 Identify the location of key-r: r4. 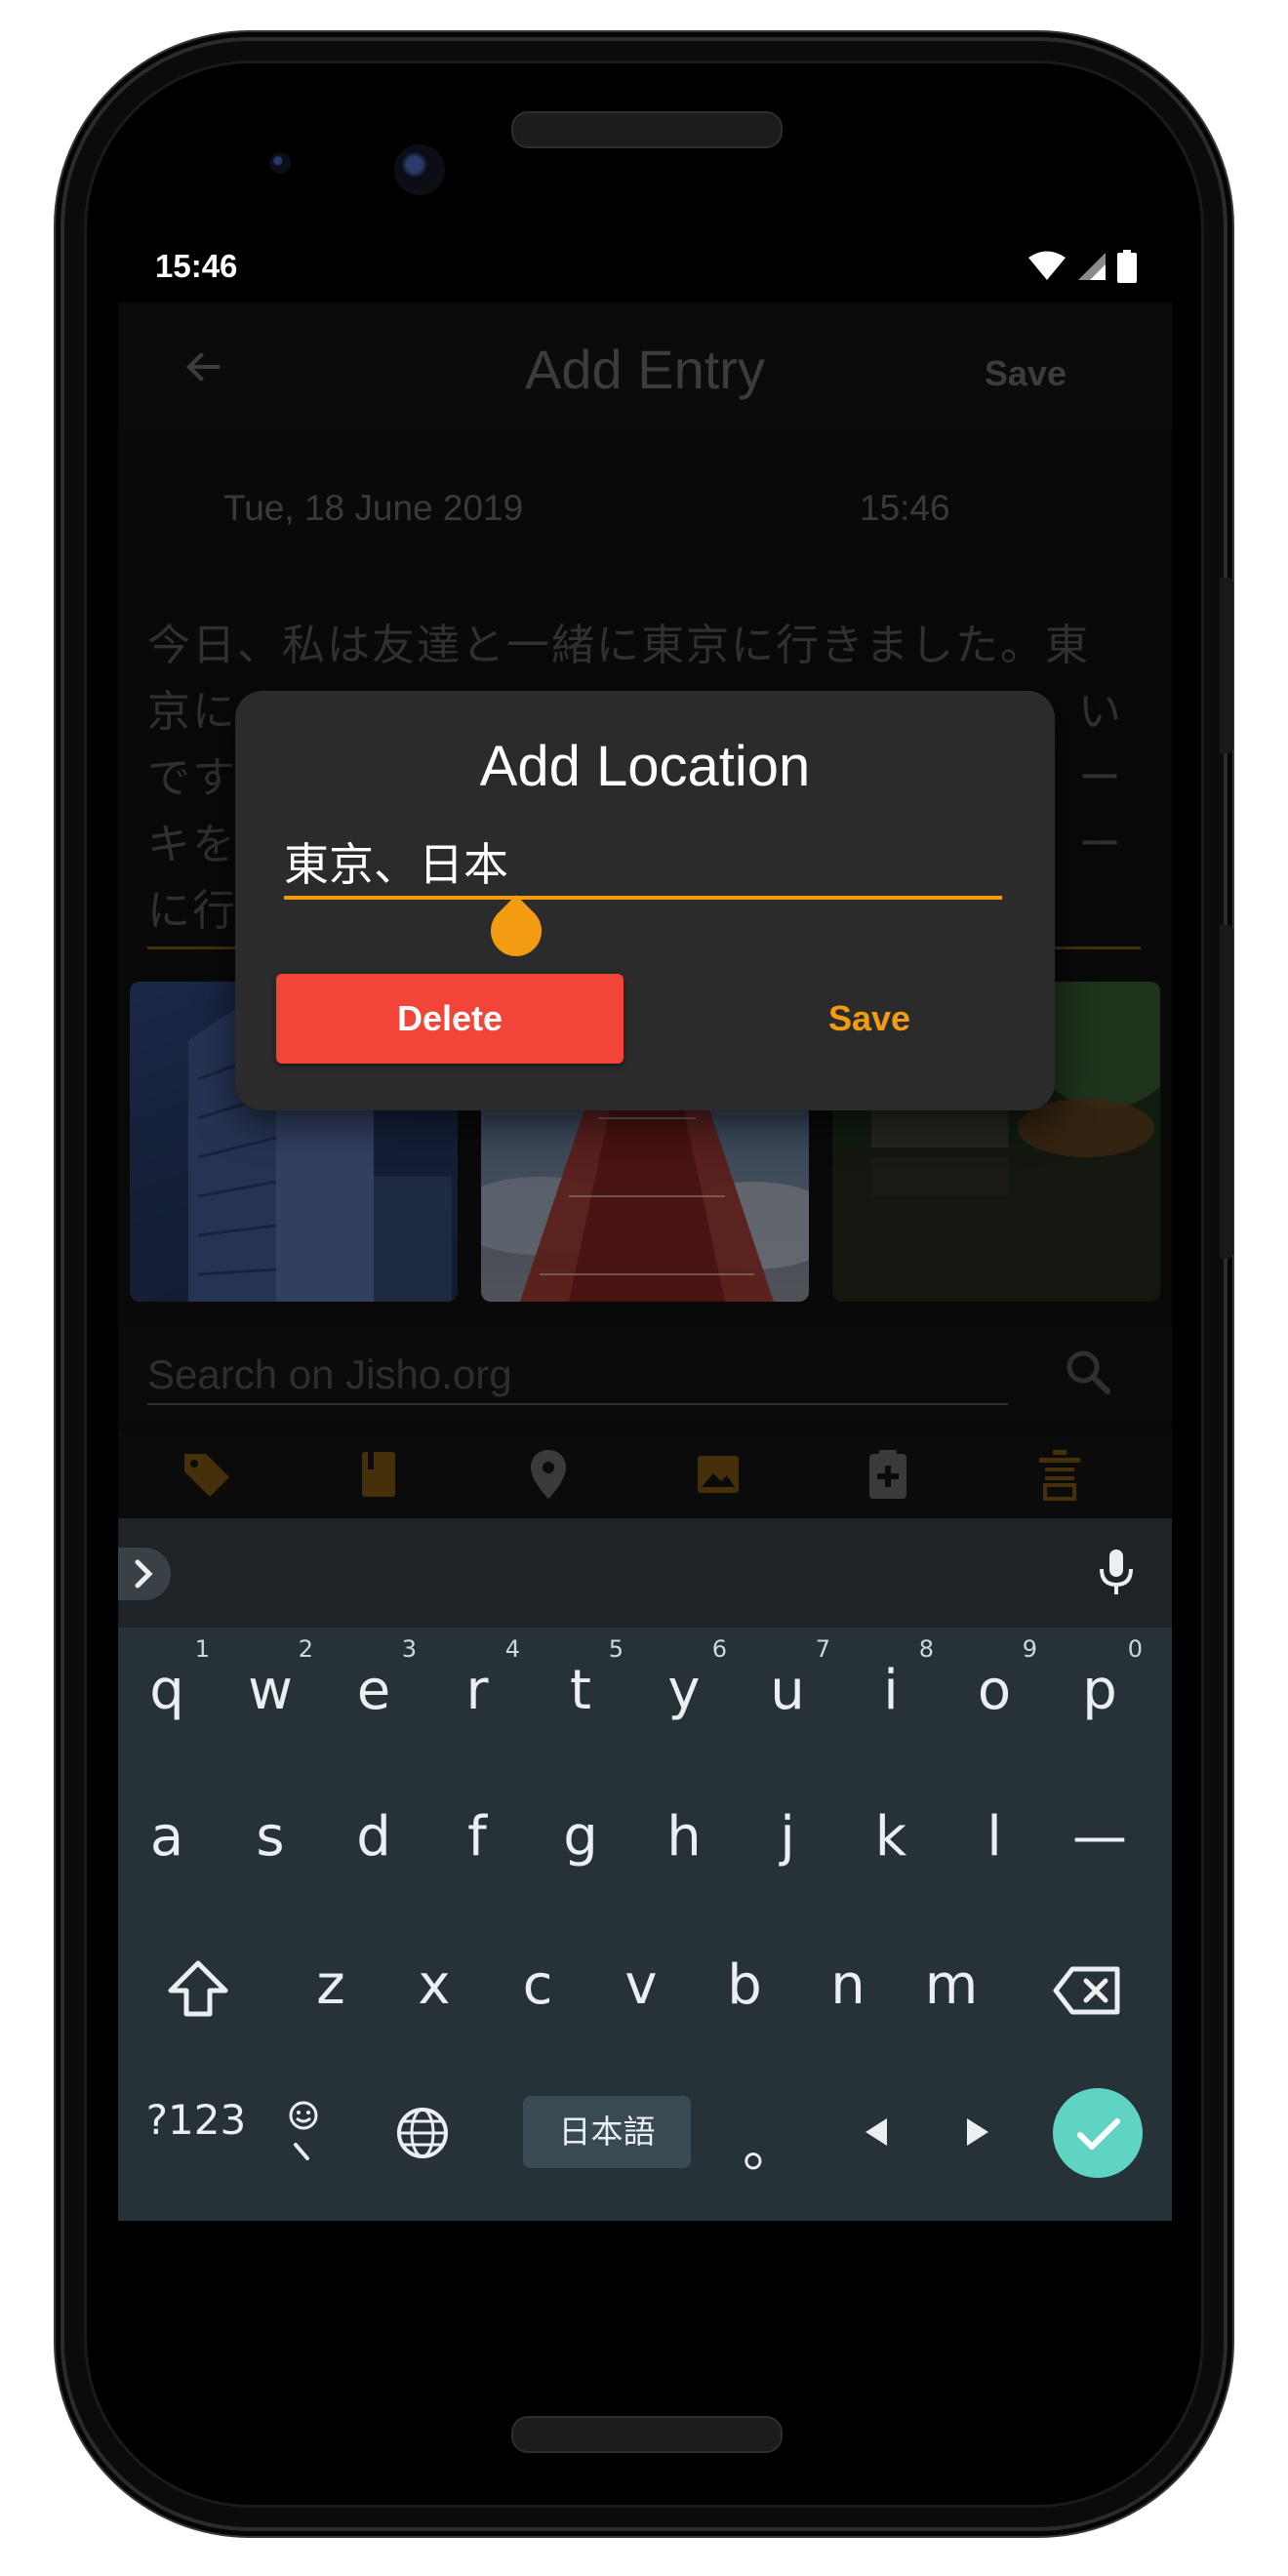
(477, 1678).